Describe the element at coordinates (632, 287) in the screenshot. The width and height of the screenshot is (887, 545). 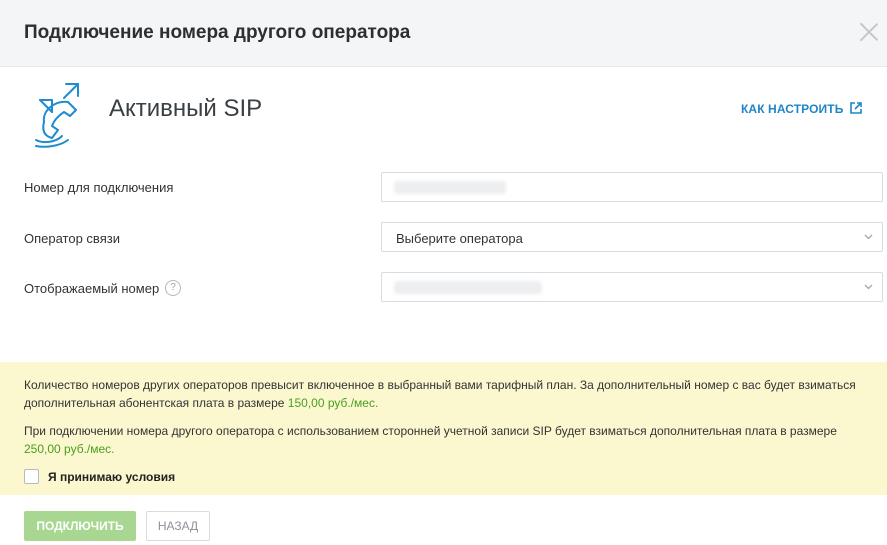
I see `display-number-select` at that location.